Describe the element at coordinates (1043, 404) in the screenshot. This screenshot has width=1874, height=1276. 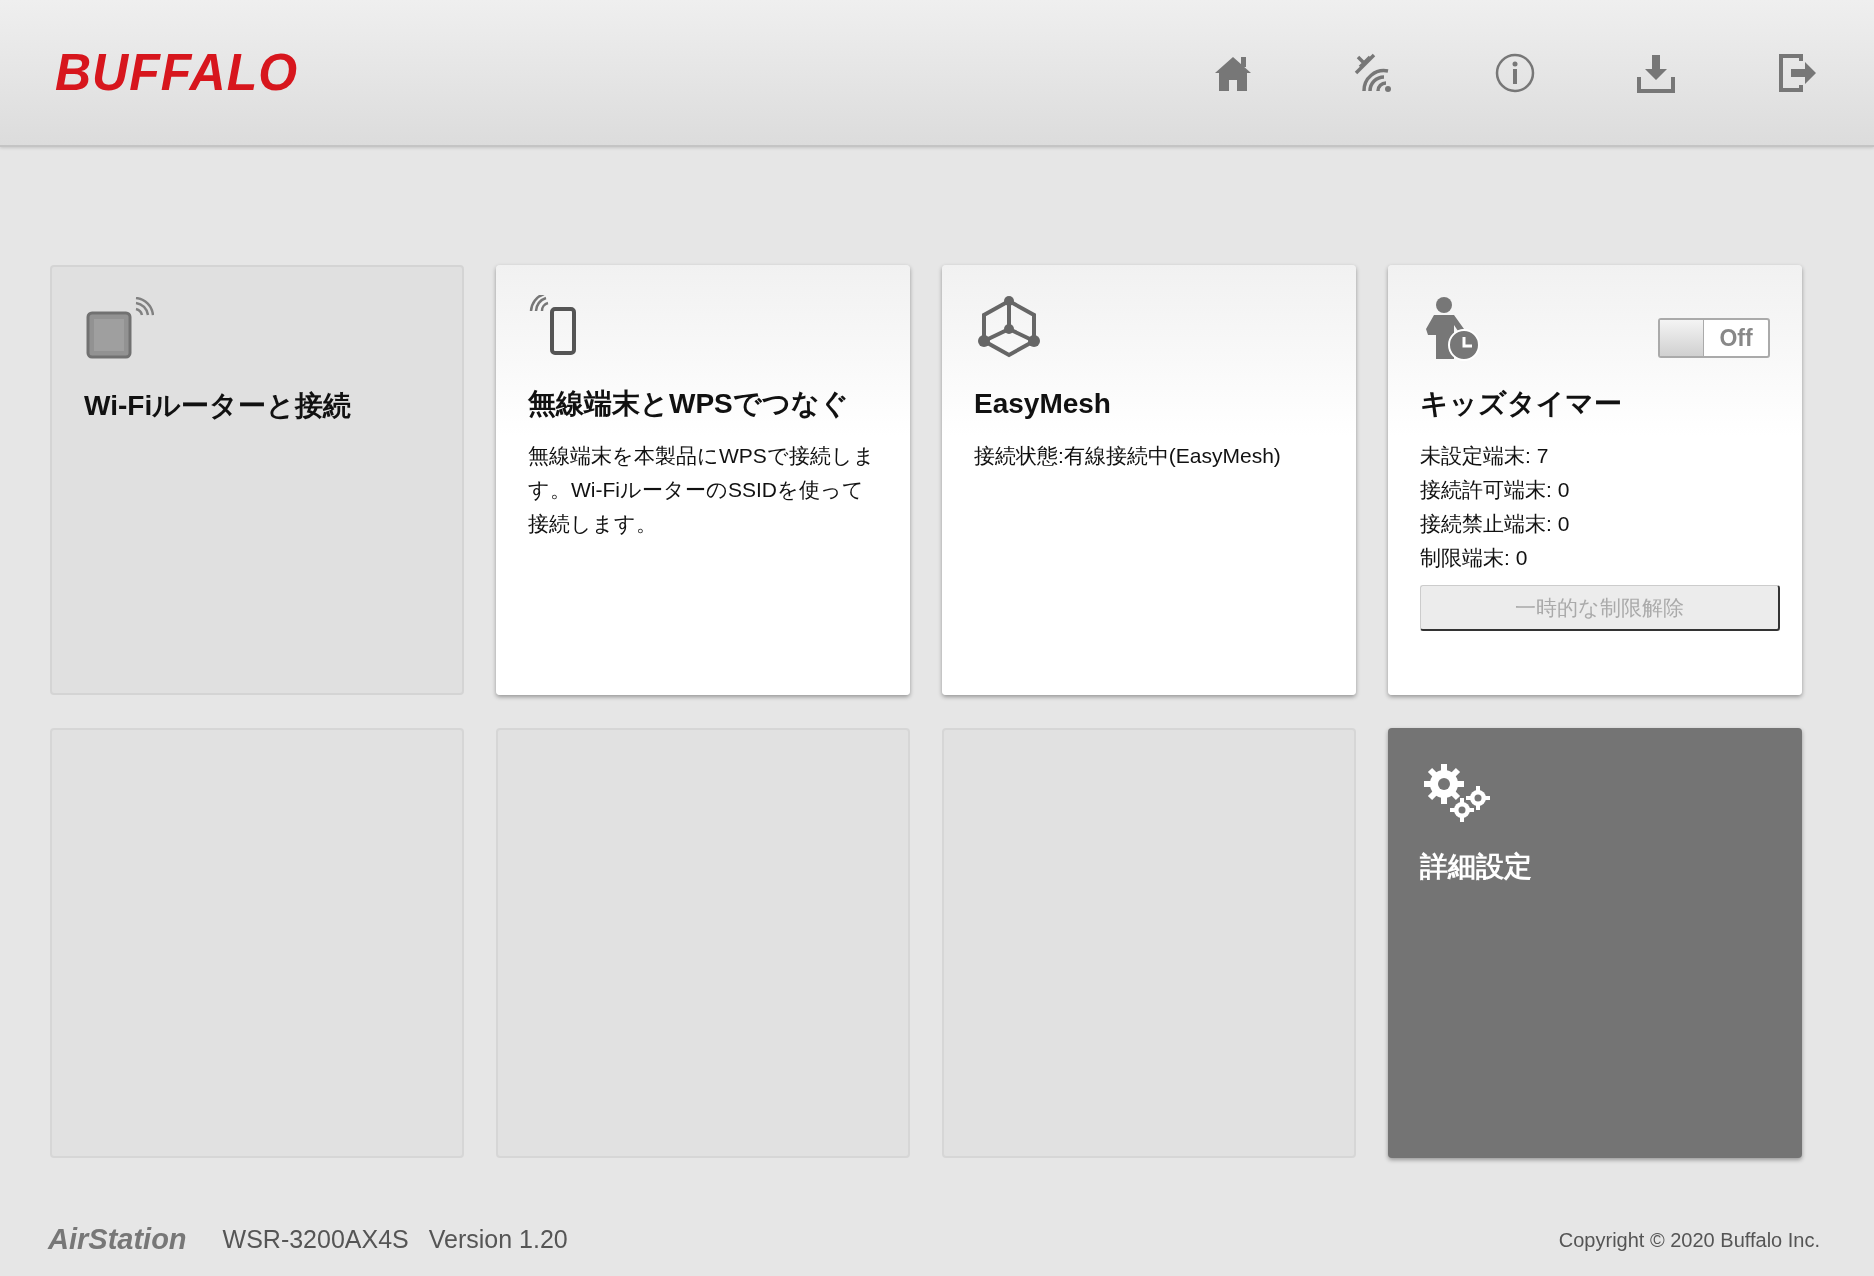
I see `tile-title: EasyMesh` at that location.